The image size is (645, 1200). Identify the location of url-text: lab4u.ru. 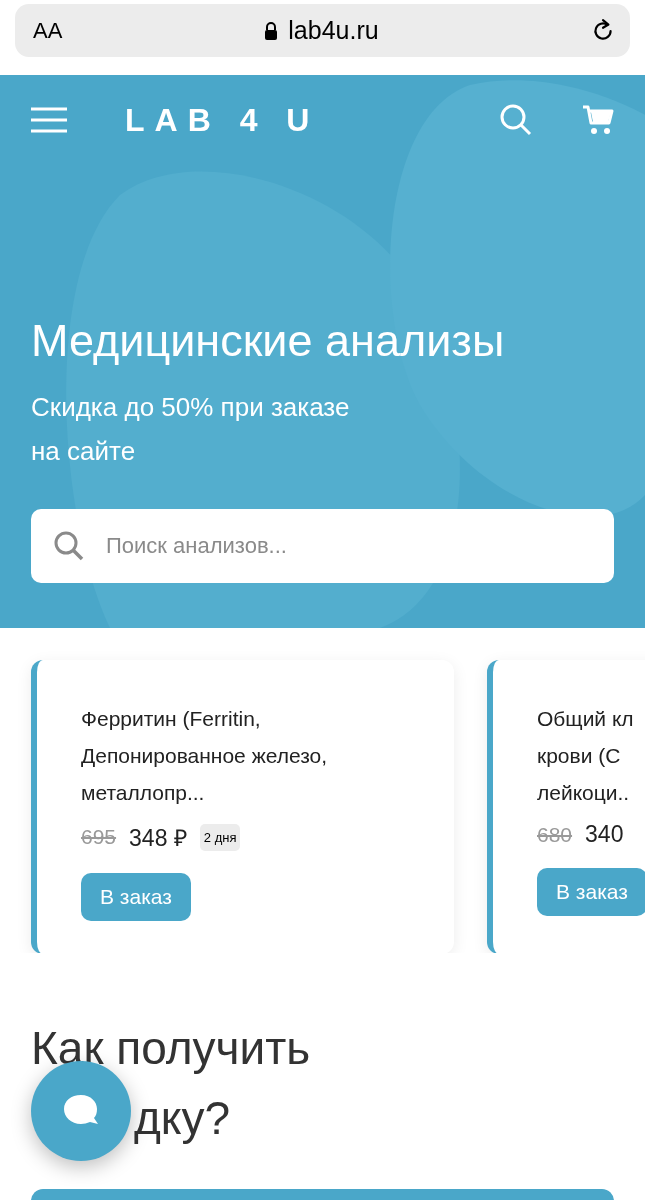
(333, 30).